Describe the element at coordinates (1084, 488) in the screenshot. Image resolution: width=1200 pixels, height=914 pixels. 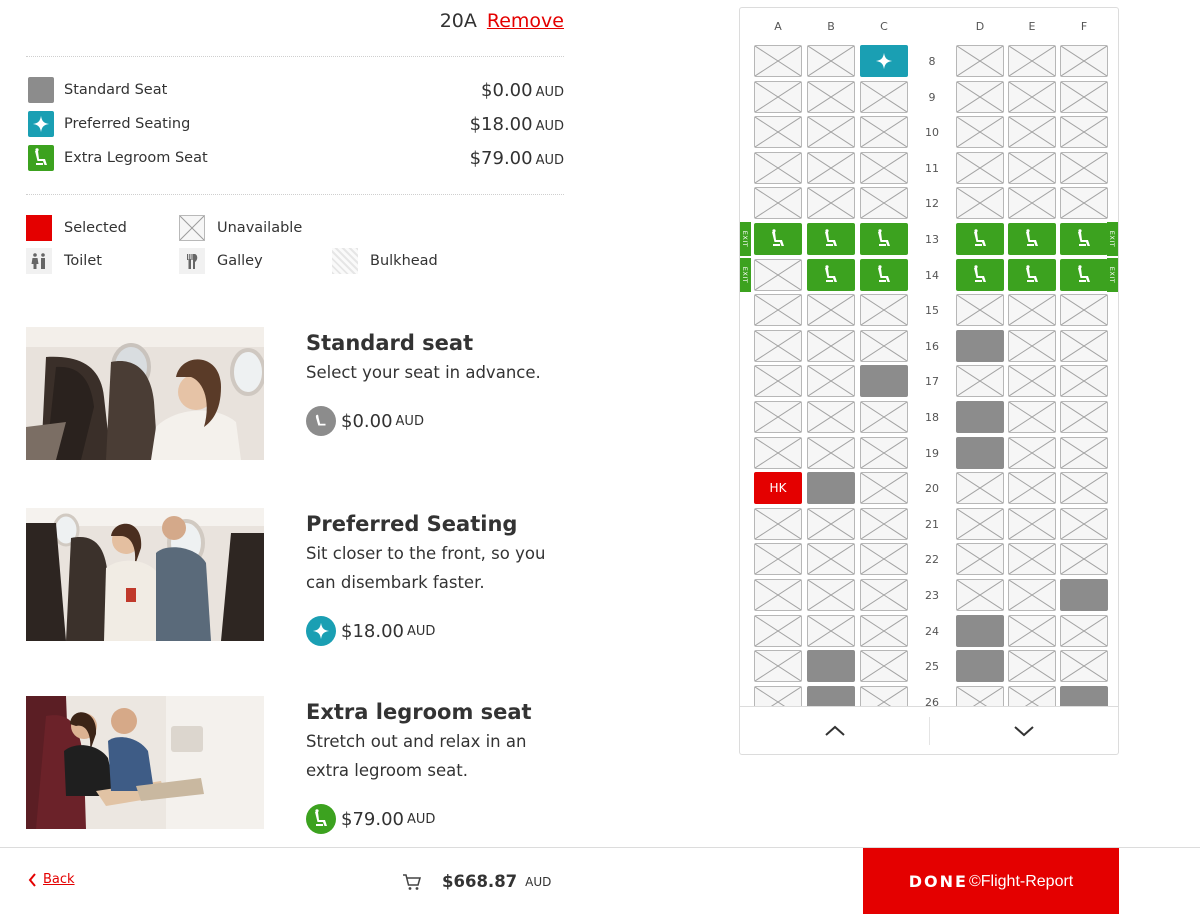
I see `seat-20f` at that location.